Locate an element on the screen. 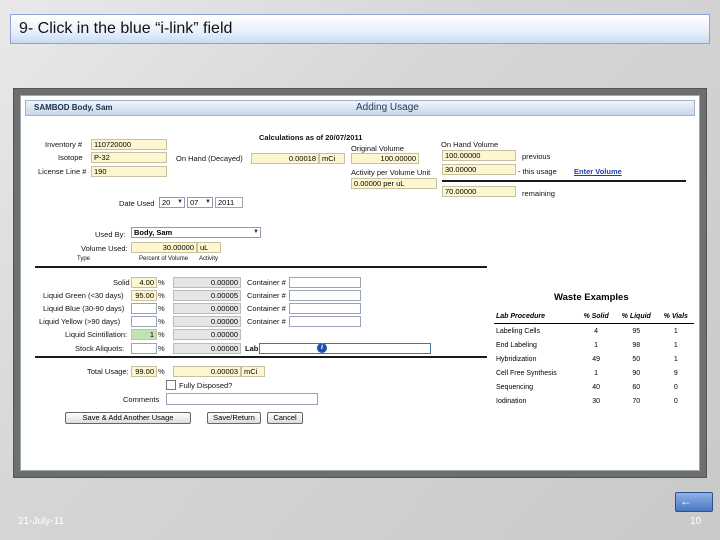 Image resolution: width=720 pixels, height=540 pixels. date-month-select: 07 ▼ is located at coordinates (200, 202).